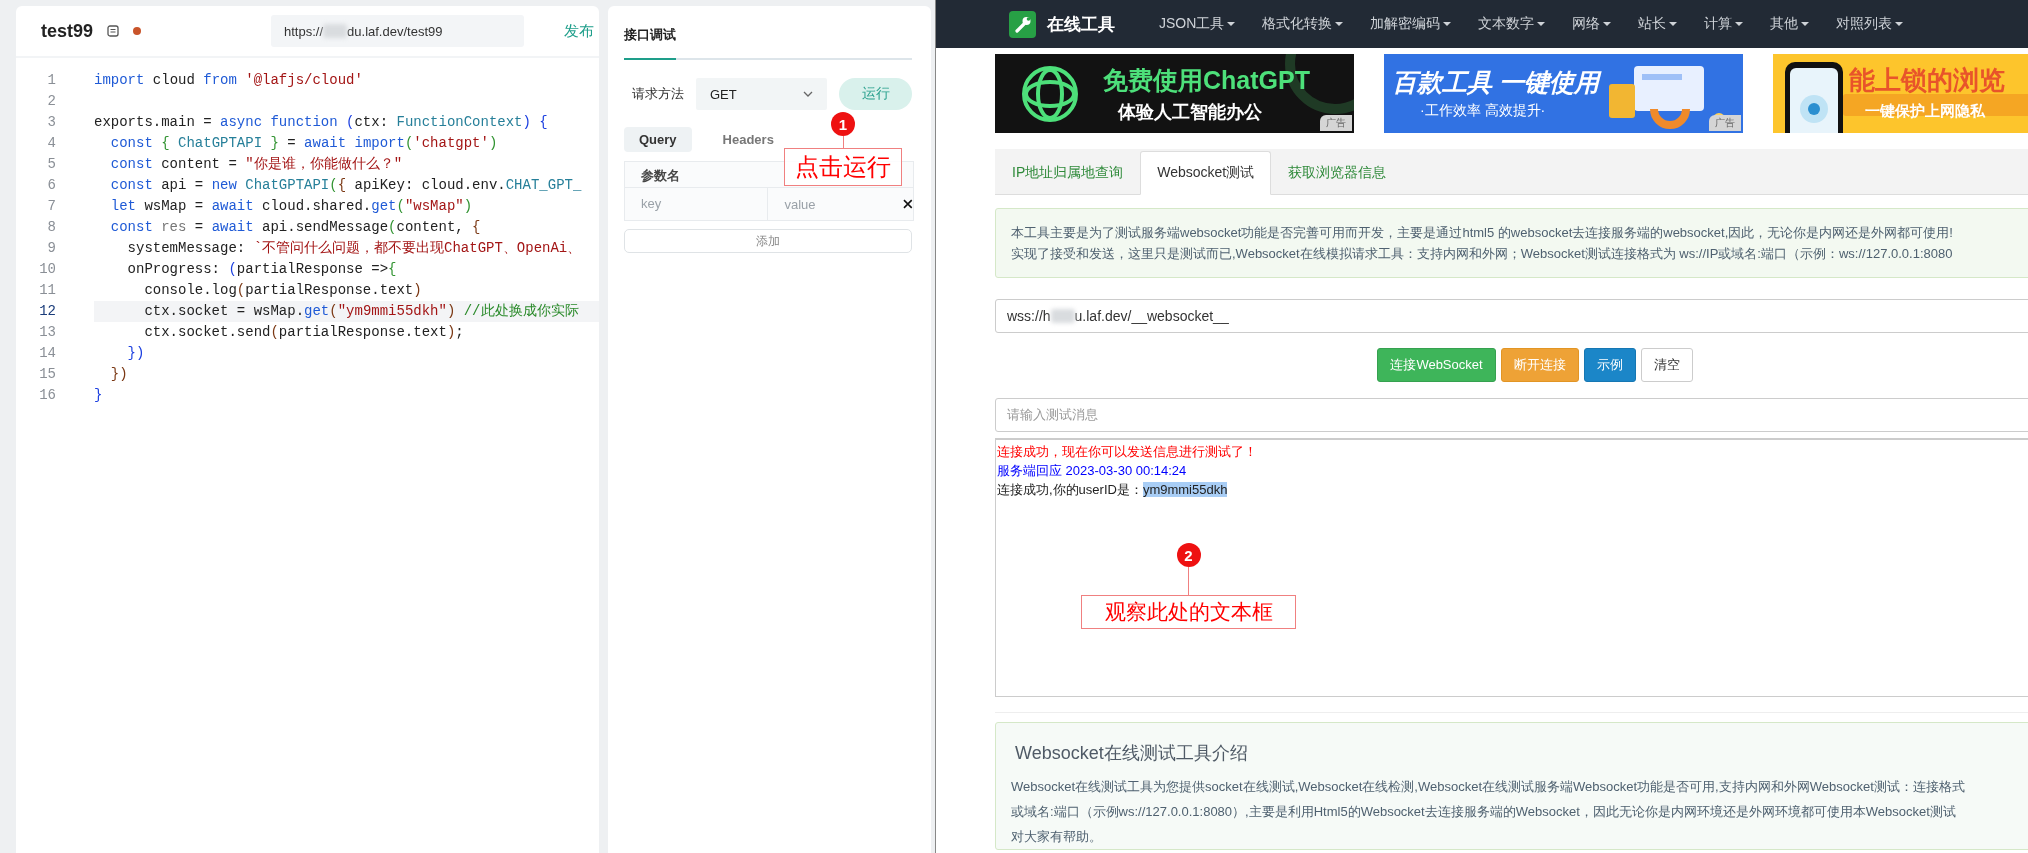  I want to click on menu-item: 格式化转换, so click(1302, 24).